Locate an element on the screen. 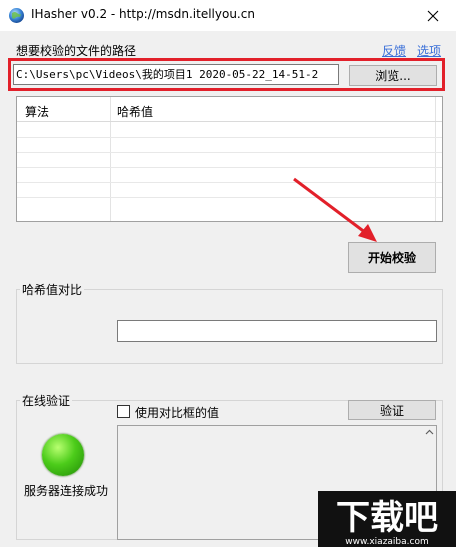 The image size is (456, 547). path-label: 想要校验的文件的路径 is located at coordinates (76, 51).